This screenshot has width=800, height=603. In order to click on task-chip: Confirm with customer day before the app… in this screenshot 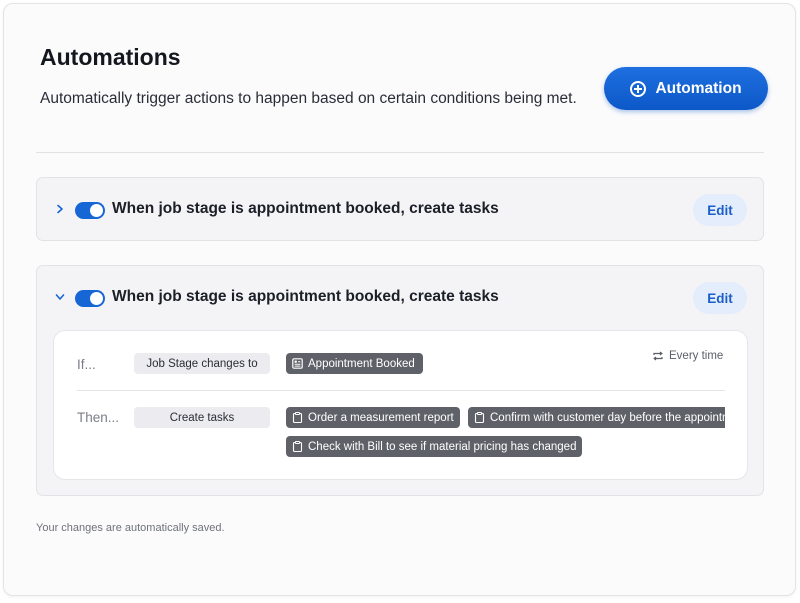, I will do `click(596, 417)`.